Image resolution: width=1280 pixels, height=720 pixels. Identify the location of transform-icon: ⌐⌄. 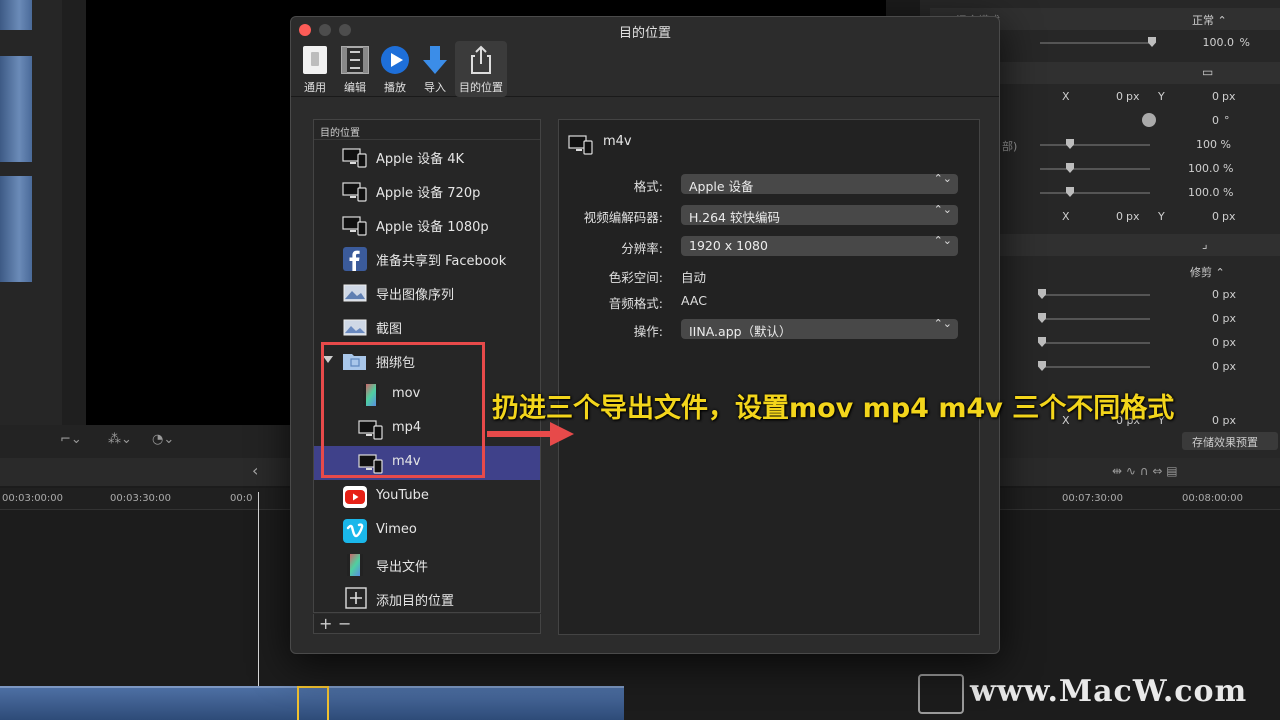
(71, 439).